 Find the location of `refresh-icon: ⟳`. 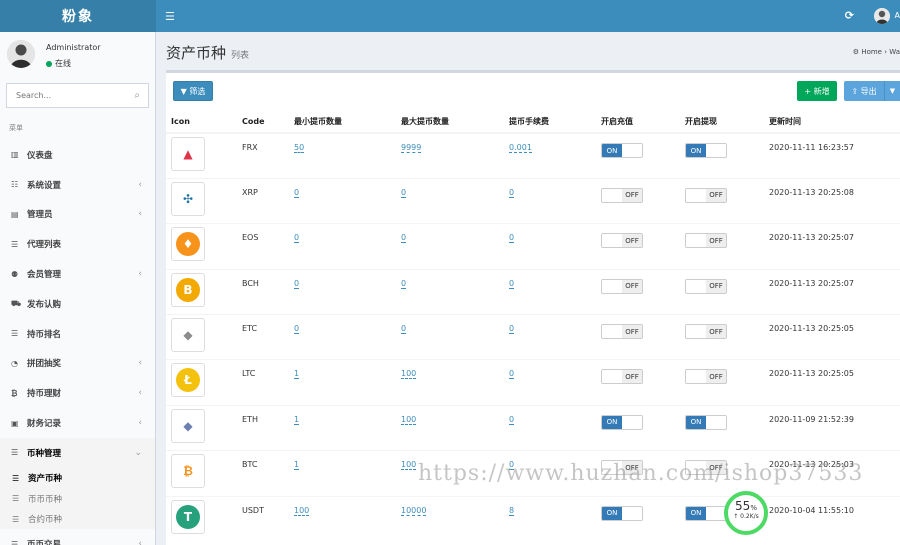

refresh-icon: ⟳ is located at coordinates (849, 15).